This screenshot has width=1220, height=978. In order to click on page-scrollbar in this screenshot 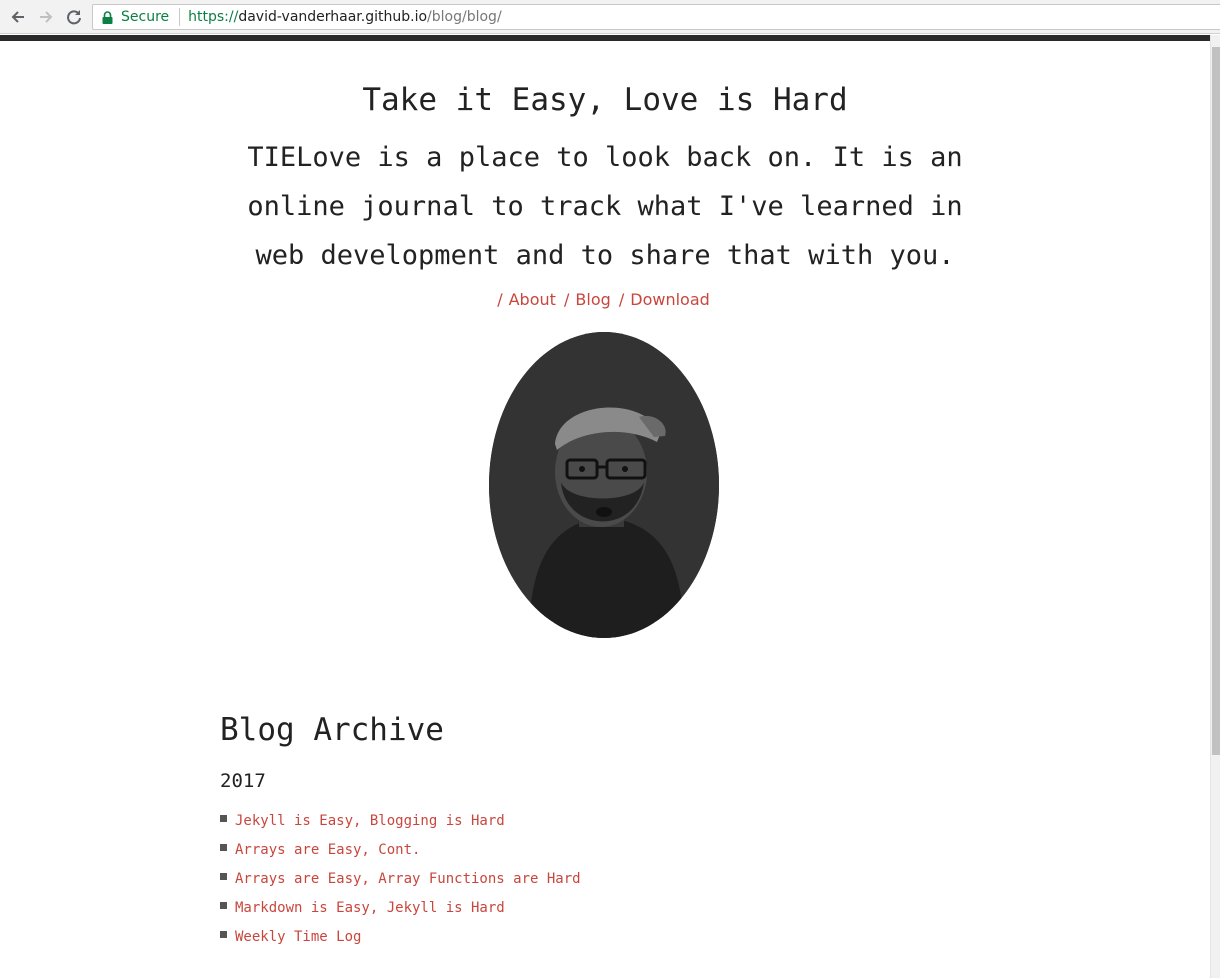, I will do `click(1215, 506)`.